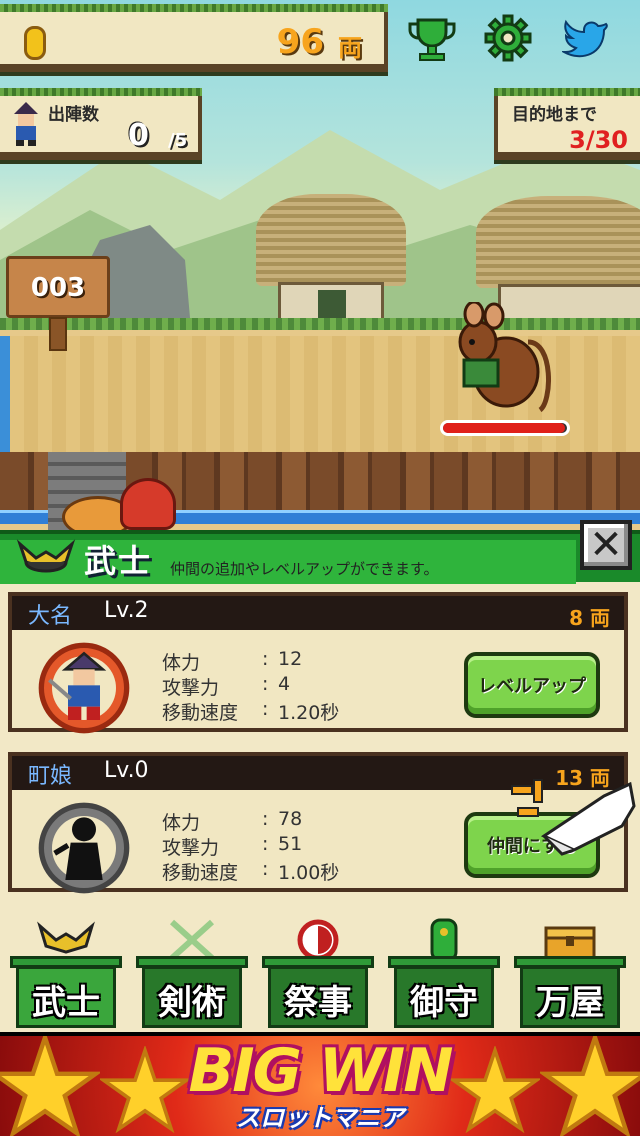 The height and width of the screenshot is (1136, 640). Describe the element at coordinates (304, 569) in the screenshot. I see `panel-subtitle: 仲間の追加やレベルアップができます。` at that location.